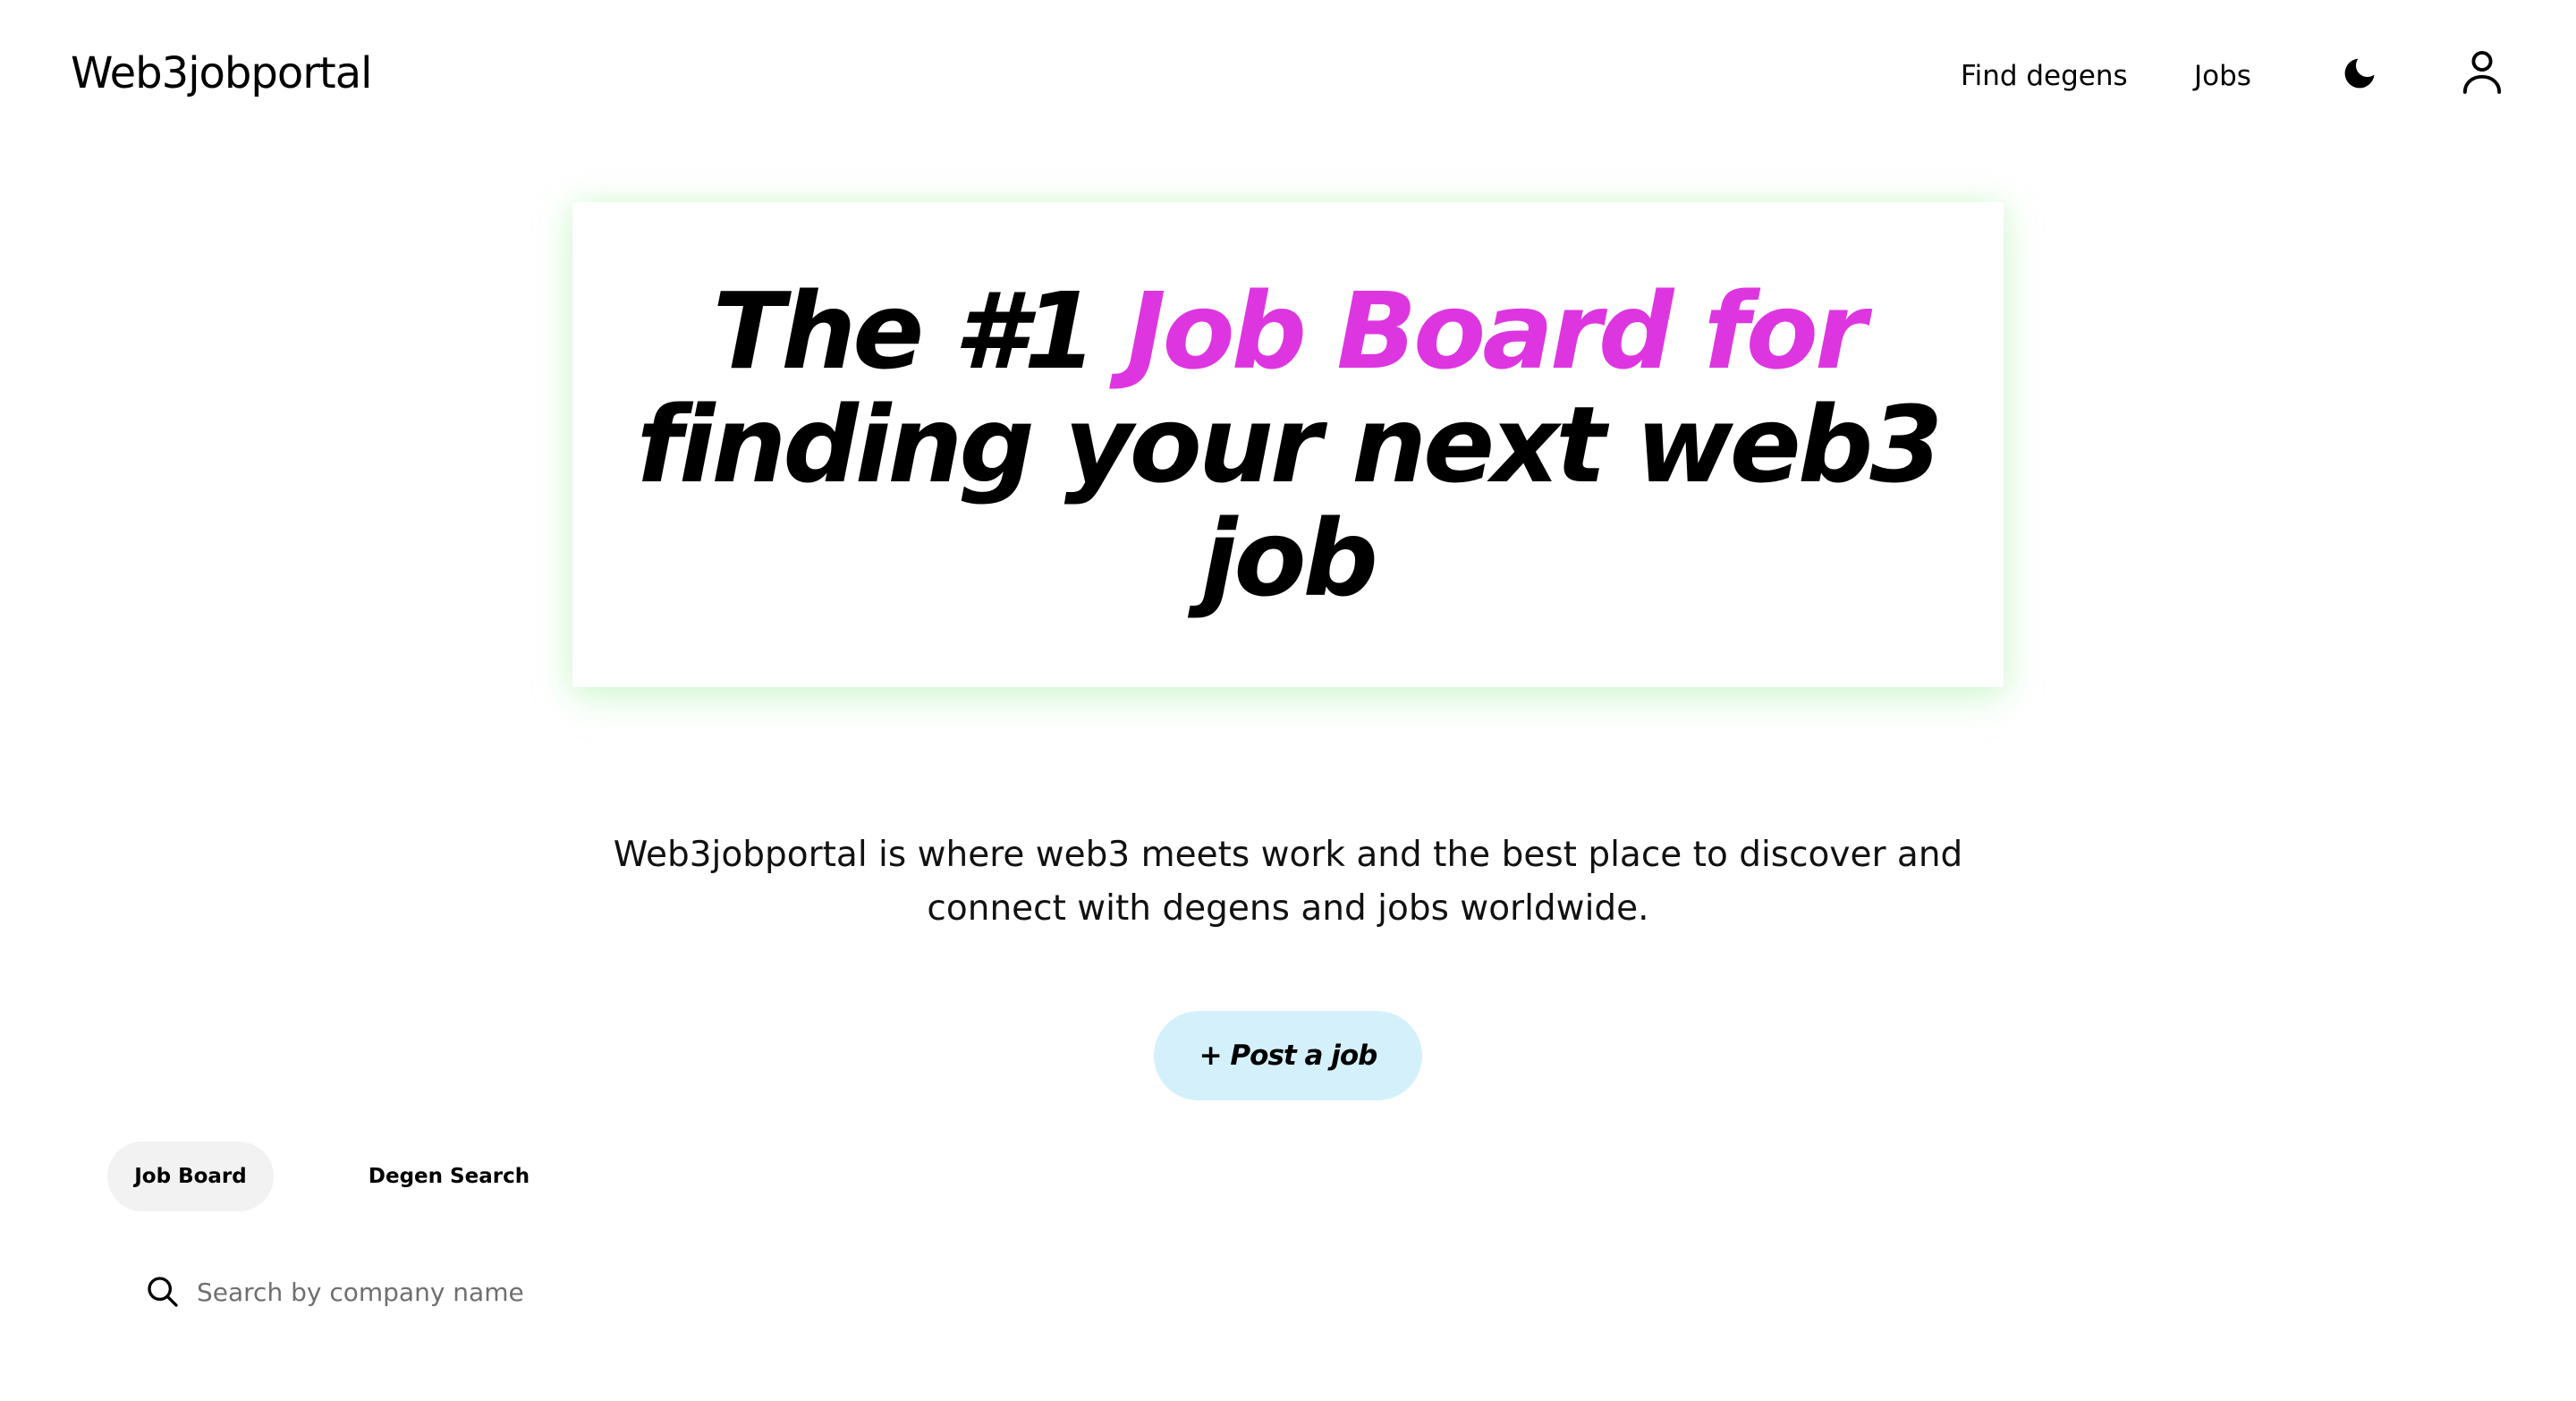 The height and width of the screenshot is (1401, 2576). Describe the element at coordinates (1496, 330) in the screenshot. I see `hero-title-accent: Job Board for` at that location.